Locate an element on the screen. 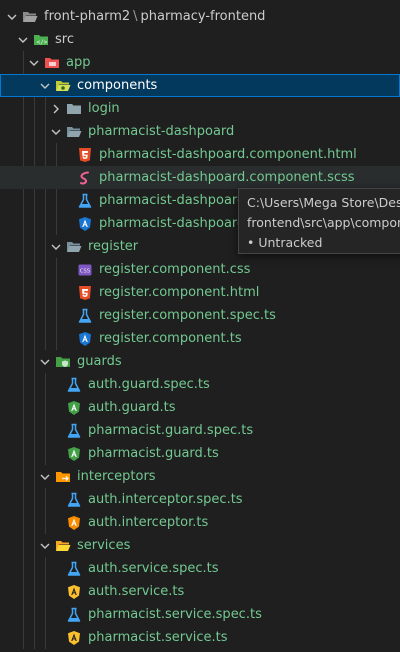 The image size is (400, 652). folder-row-guards: guards is located at coordinates (200, 361).